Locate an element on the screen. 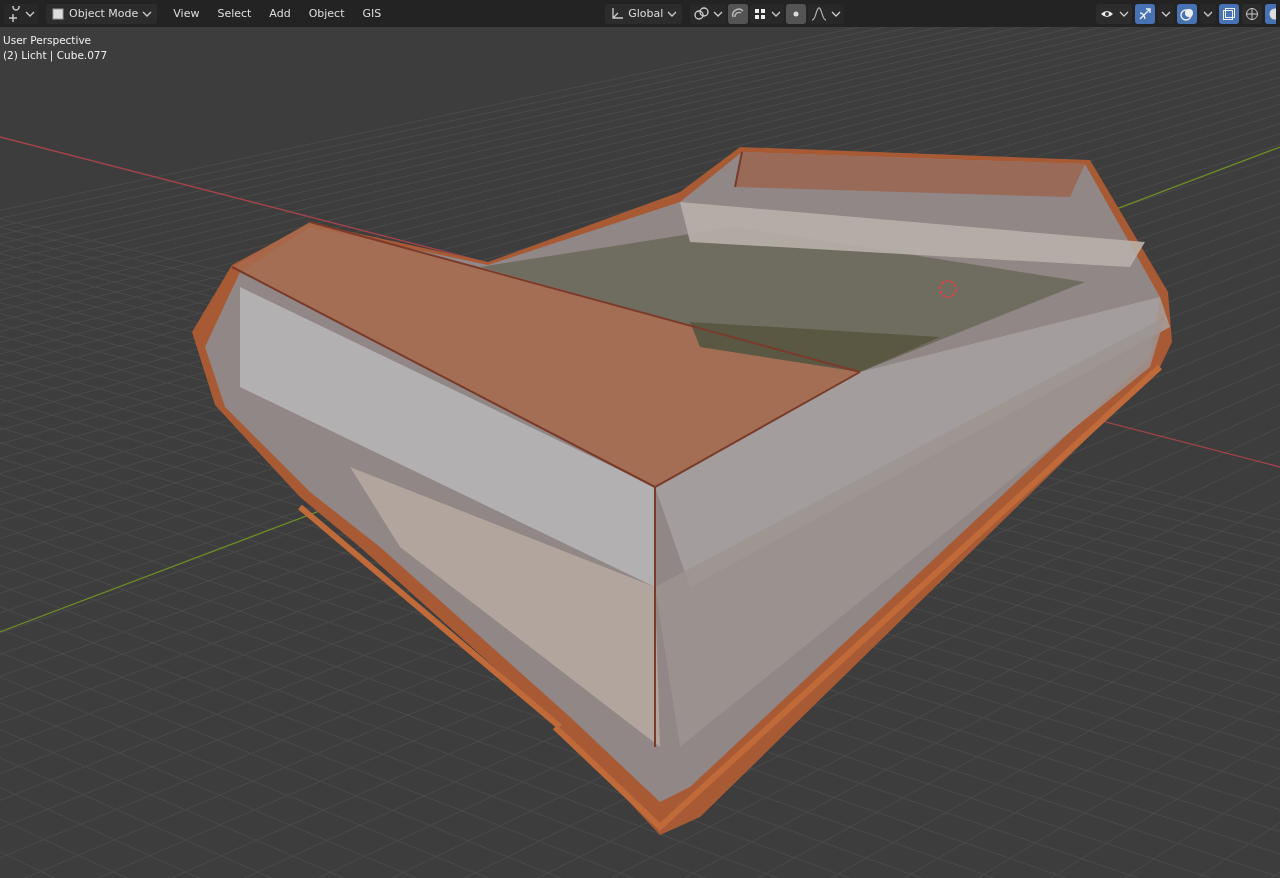  active-object-label: (2) Licht | Cube.077 is located at coordinates (55, 55).